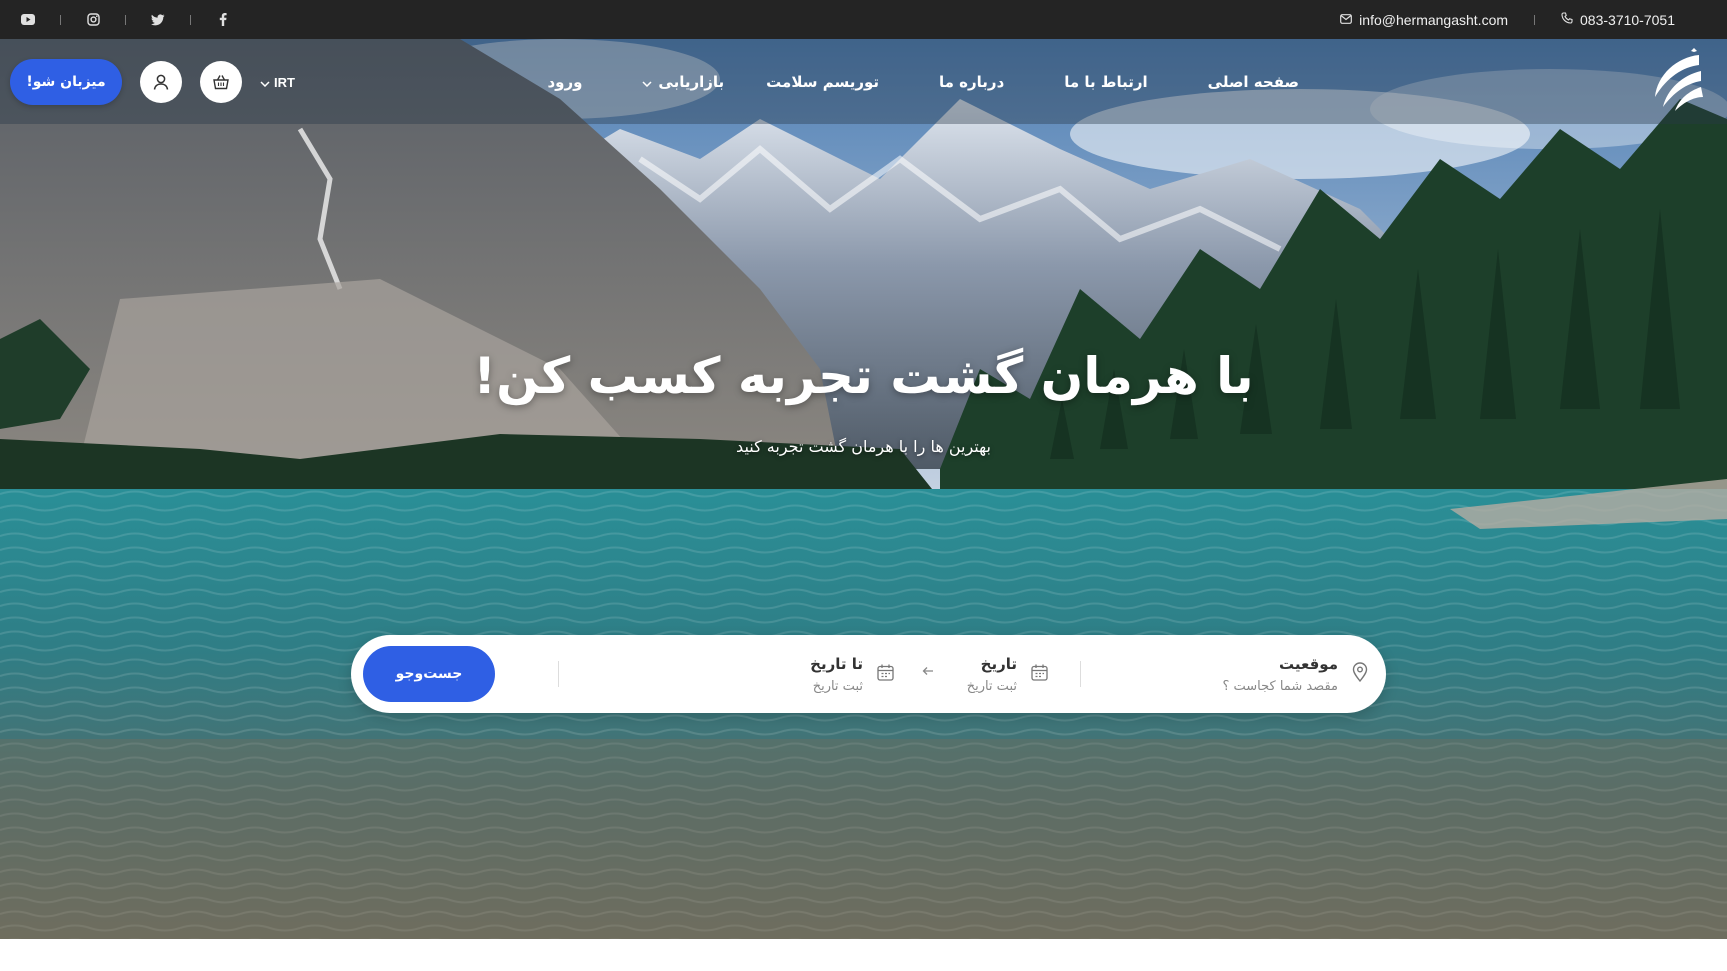 The image size is (1727, 971). What do you see at coordinates (836, 663) in the screenshot?
I see `date-to-label: تا تاریخ` at bounding box center [836, 663].